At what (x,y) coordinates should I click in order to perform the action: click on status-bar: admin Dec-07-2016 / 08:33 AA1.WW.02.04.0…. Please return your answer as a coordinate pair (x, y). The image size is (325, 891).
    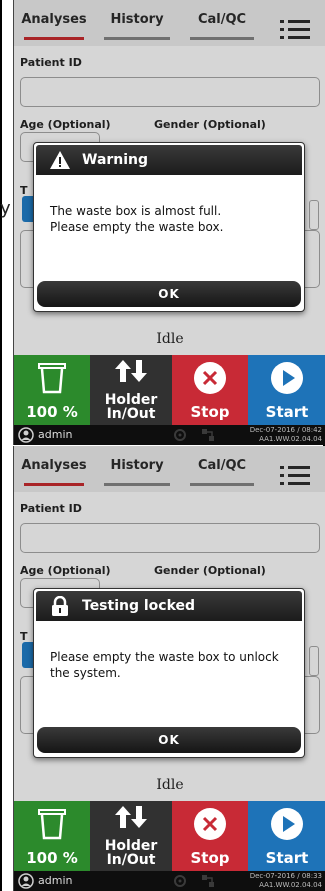
    Looking at the image, I should click on (169, 881).